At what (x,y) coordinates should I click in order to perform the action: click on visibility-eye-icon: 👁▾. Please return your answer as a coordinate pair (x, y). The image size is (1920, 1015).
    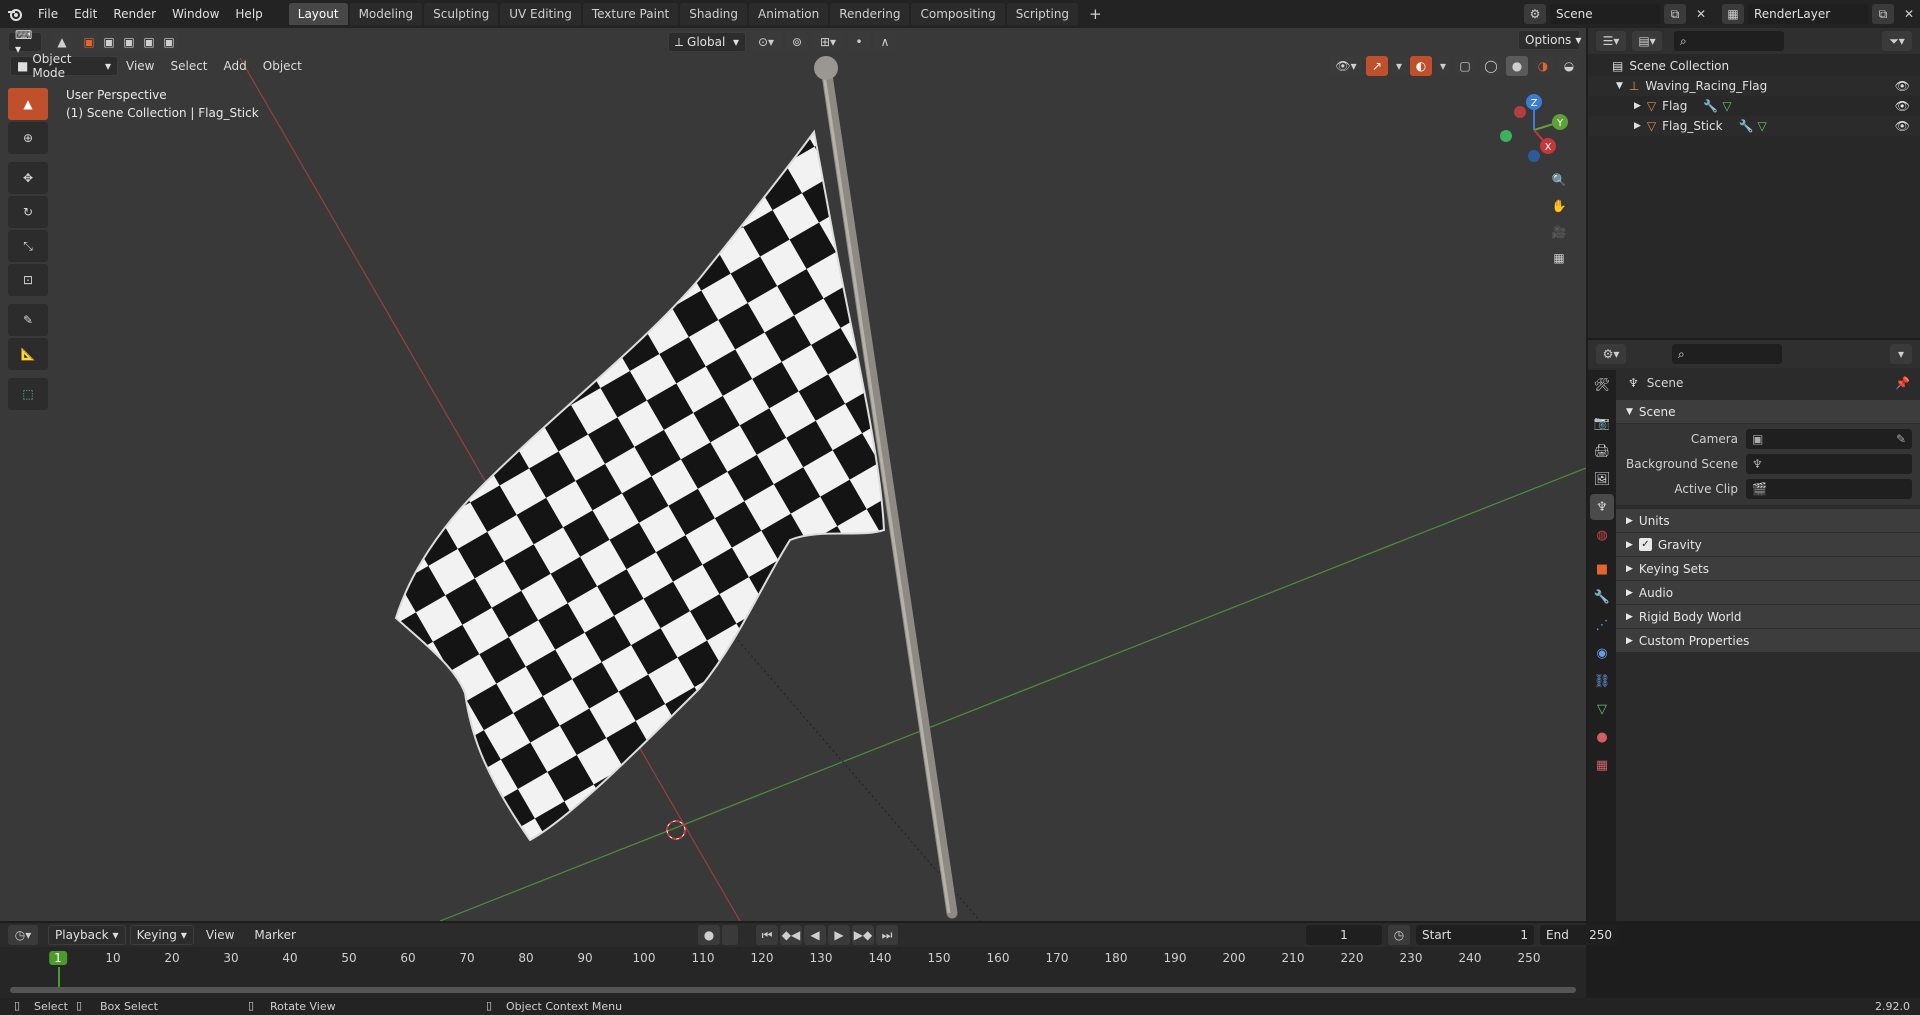
    Looking at the image, I should click on (1346, 66).